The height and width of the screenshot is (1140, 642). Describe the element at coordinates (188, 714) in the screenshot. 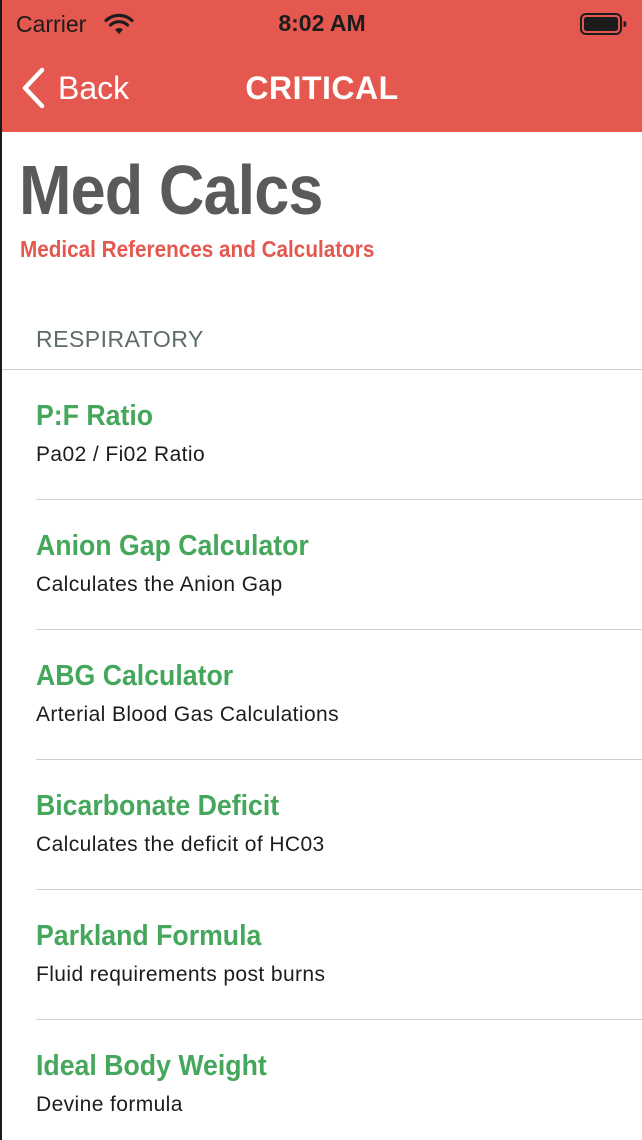

I see `list-item-description: Arterial Blood Gas Calculations` at that location.